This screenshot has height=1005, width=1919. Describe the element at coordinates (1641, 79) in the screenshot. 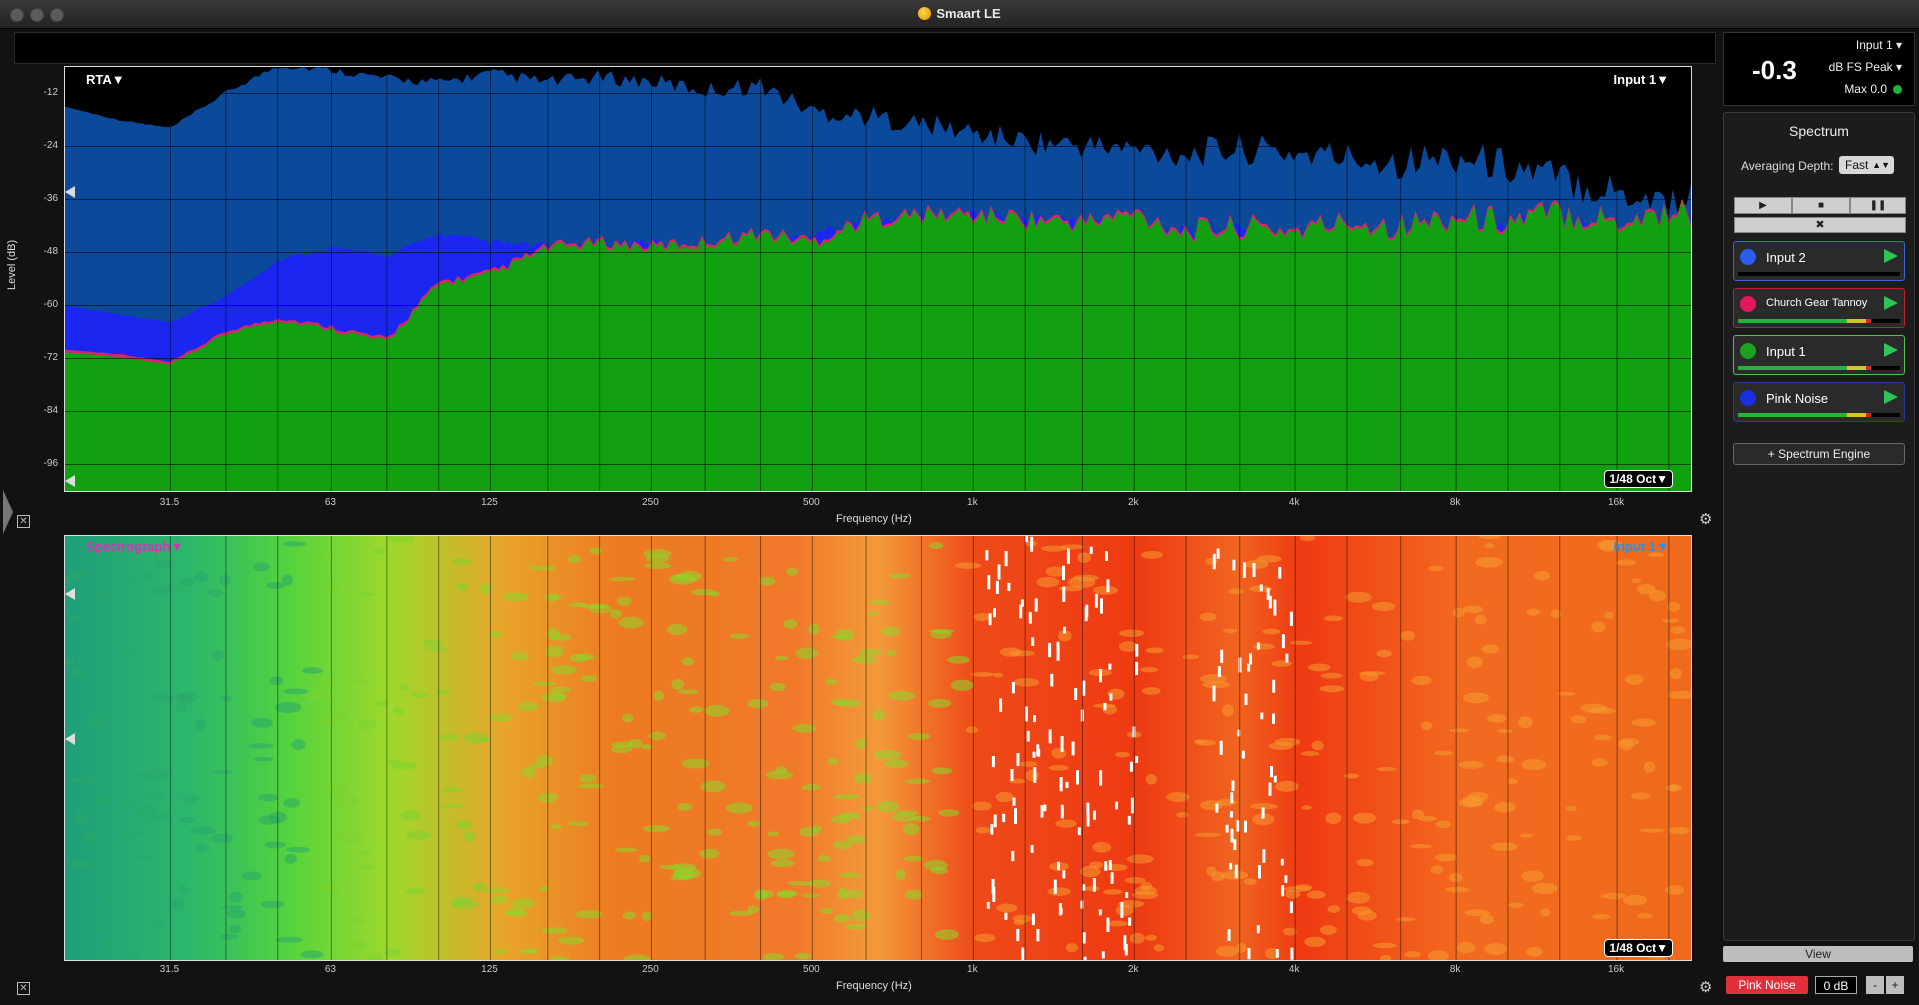

I see `rta-input-selector: Input 1▼` at that location.